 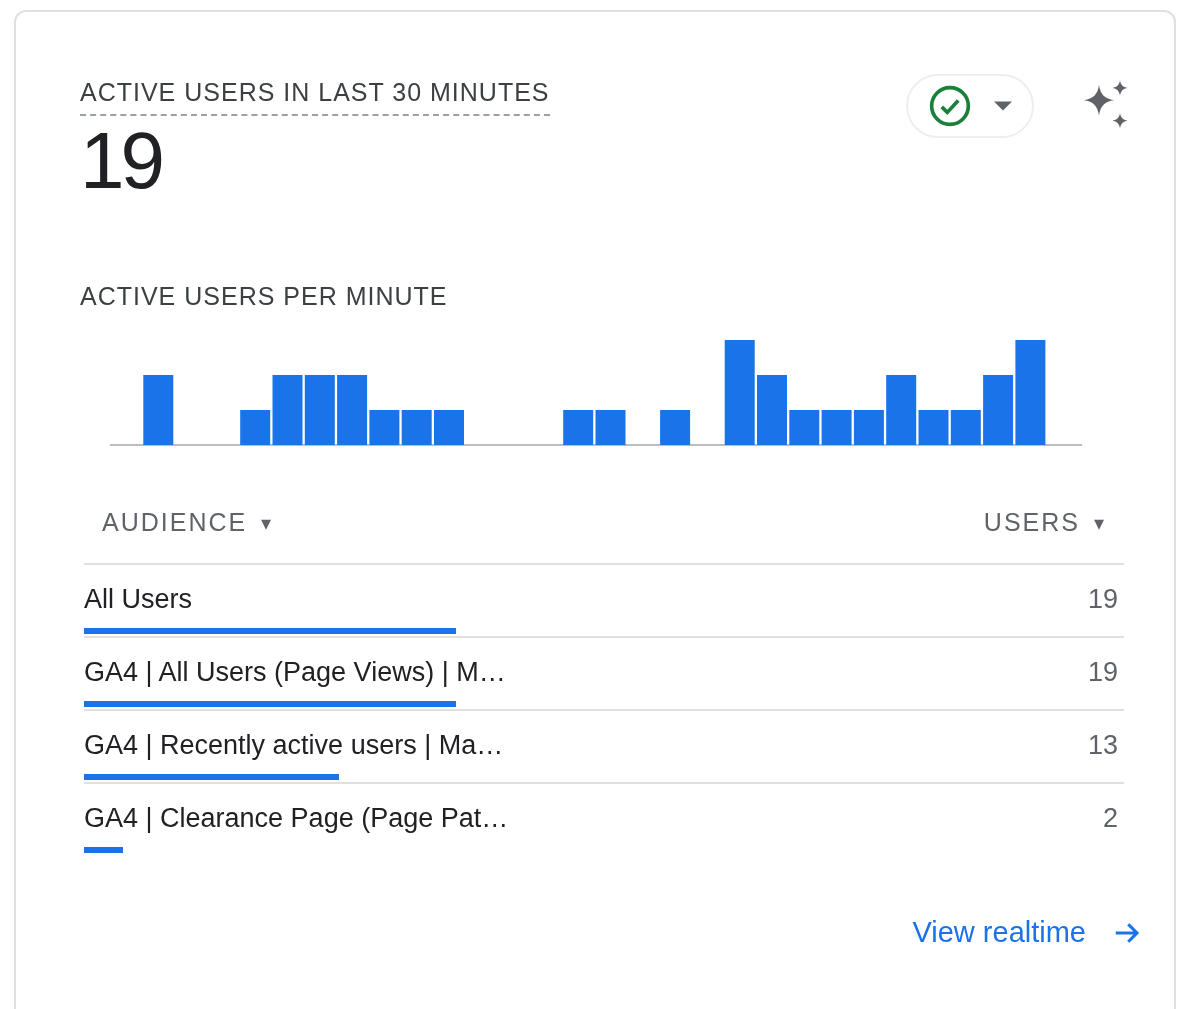 What do you see at coordinates (315, 95) in the screenshot?
I see `card-title: ACTIVE USERS IN LAST 30 MINUTES` at bounding box center [315, 95].